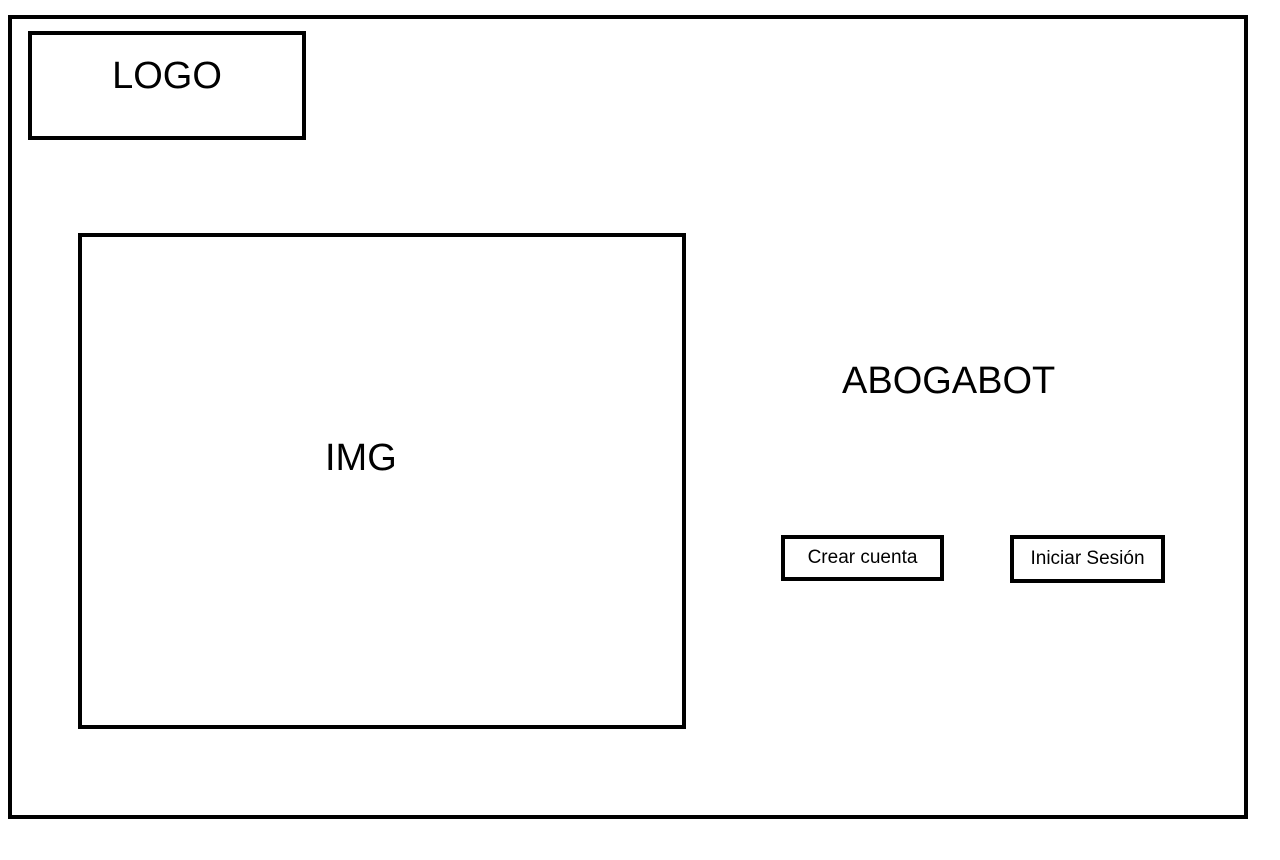 The height and width of the screenshot is (860, 1280). Describe the element at coordinates (1087, 559) in the screenshot. I see `login-button: Iniciar Sesión` at that location.